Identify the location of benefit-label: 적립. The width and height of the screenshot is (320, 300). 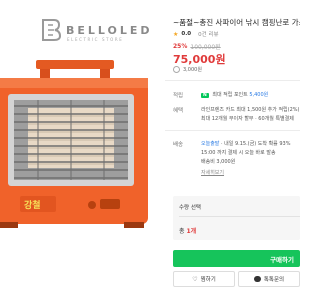
(178, 96).